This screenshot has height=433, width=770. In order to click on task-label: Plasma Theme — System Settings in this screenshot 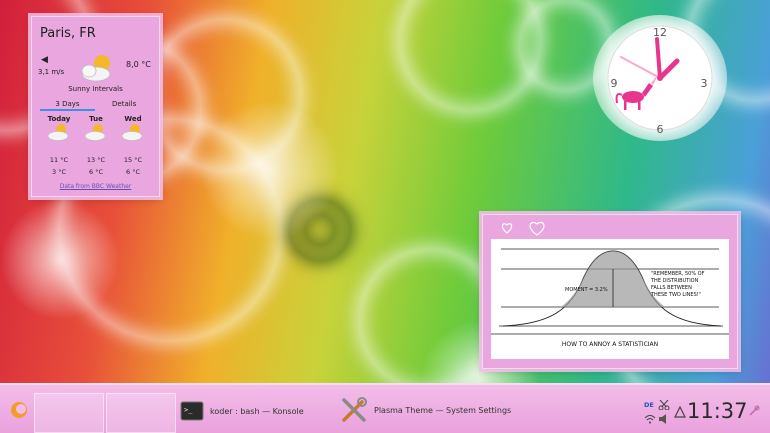, I will do `click(443, 410)`.